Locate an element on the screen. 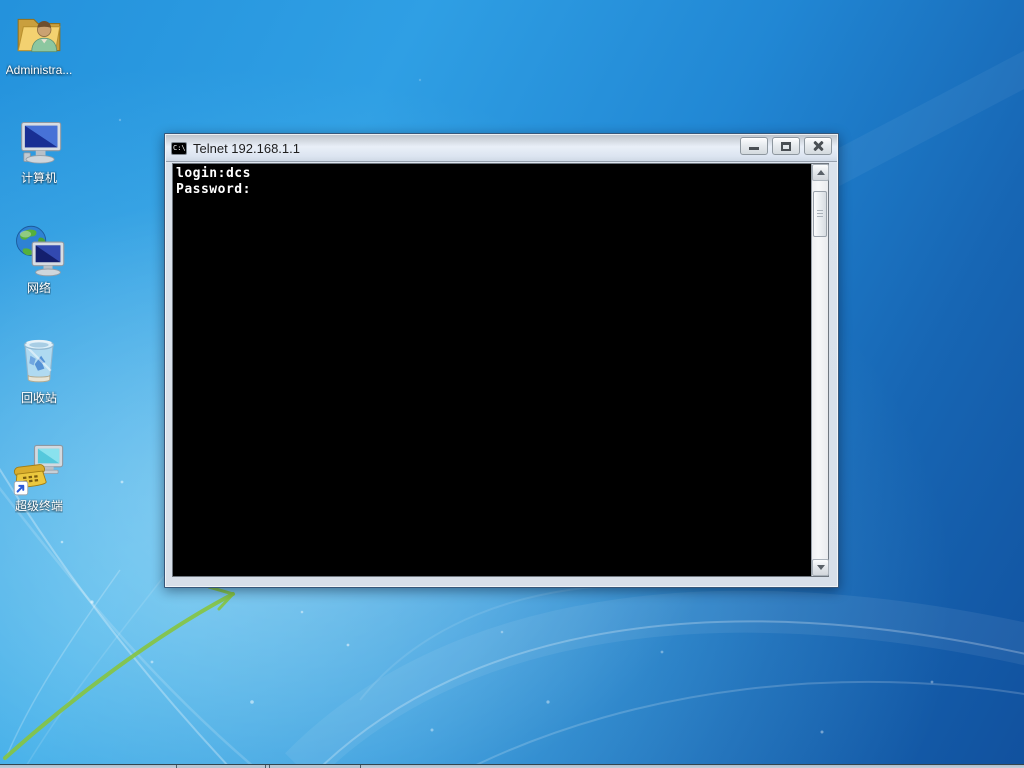 Image resolution: width=1024 pixels, height=768 pixels. taskbar-edge is located at coordinates (512, 766).